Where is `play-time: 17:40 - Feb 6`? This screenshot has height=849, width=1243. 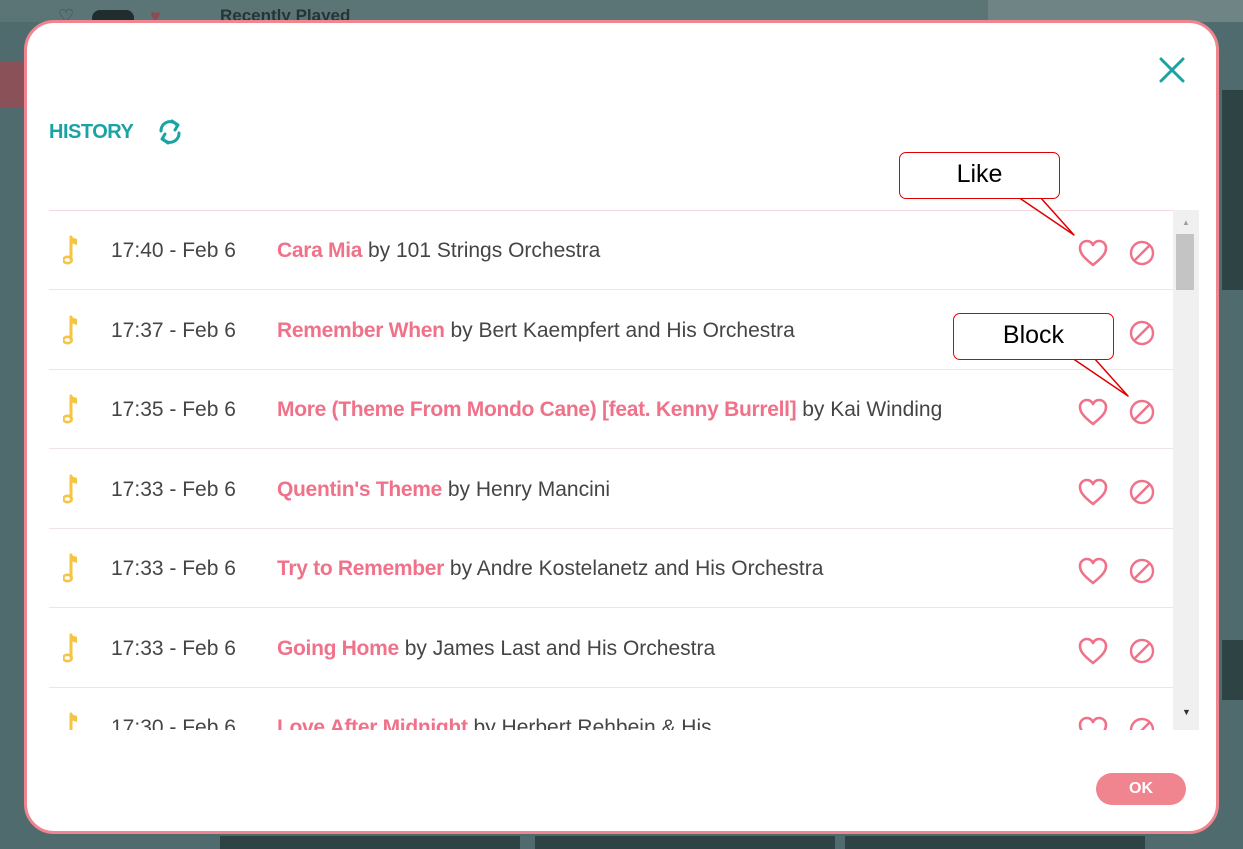
play-time: 17:40 - Feb 6 is located at coordinates (173, 250).